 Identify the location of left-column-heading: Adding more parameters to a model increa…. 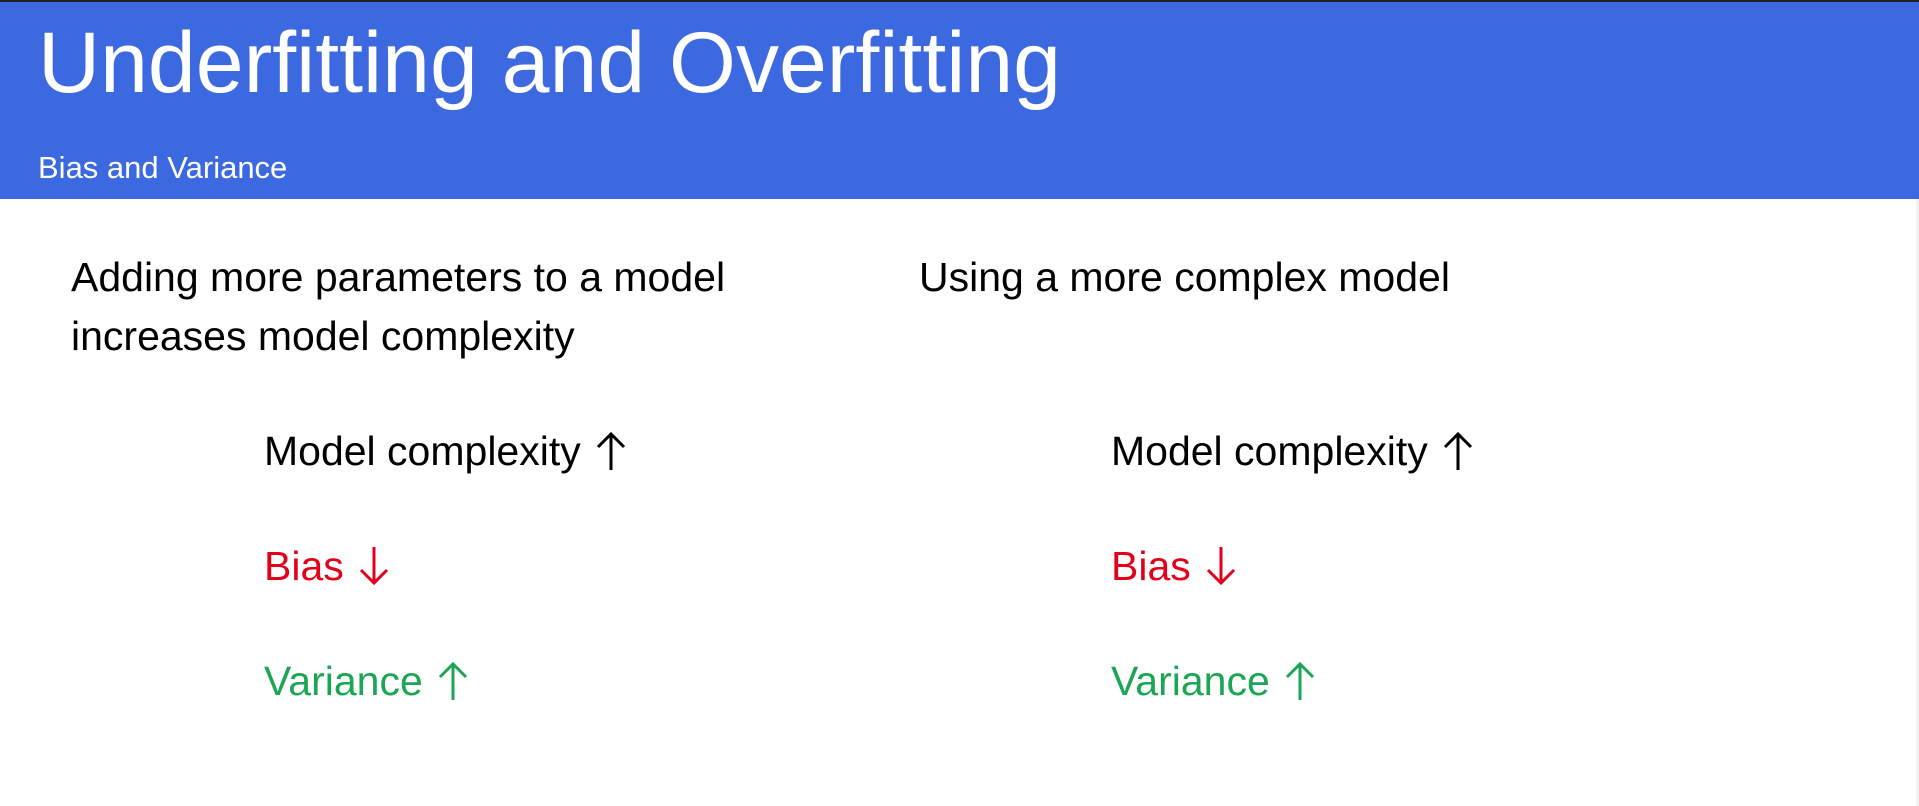
(398, 307).